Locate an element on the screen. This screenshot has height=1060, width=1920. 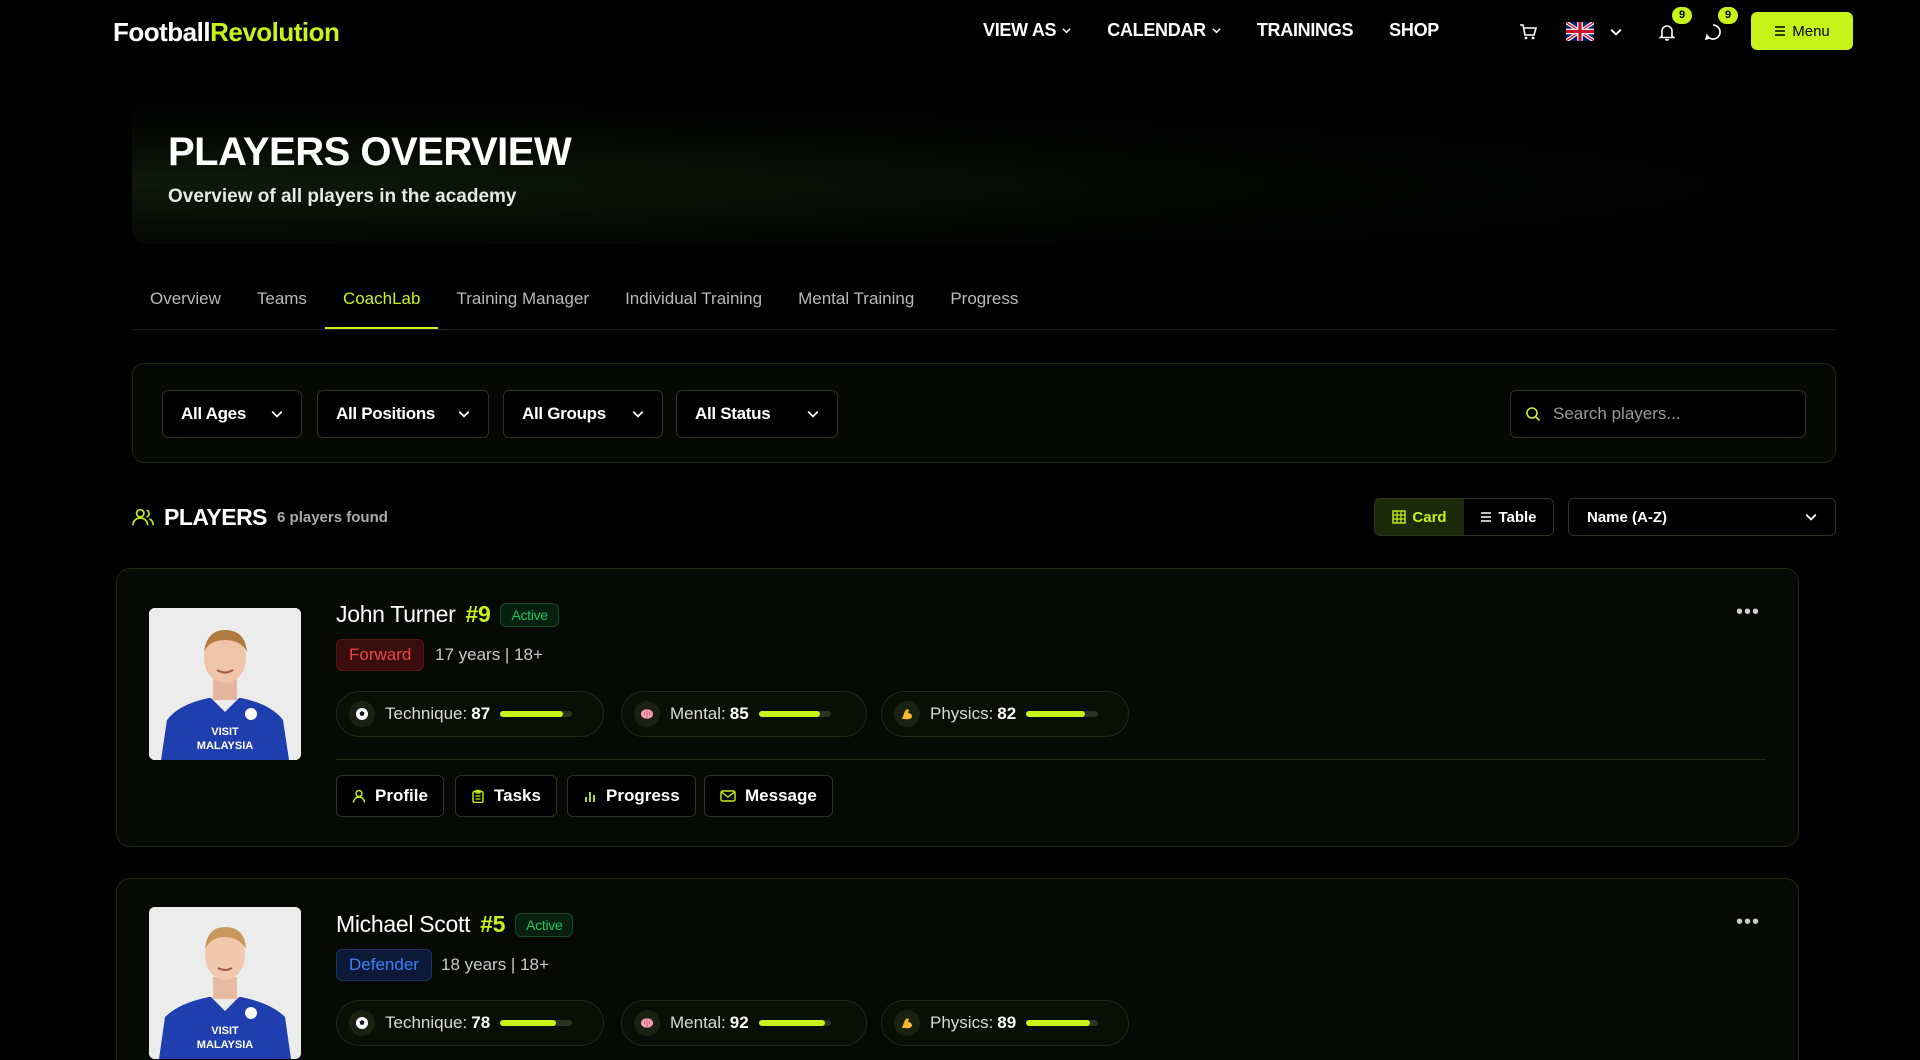
football-icon is located at coordinates (362, 1023).